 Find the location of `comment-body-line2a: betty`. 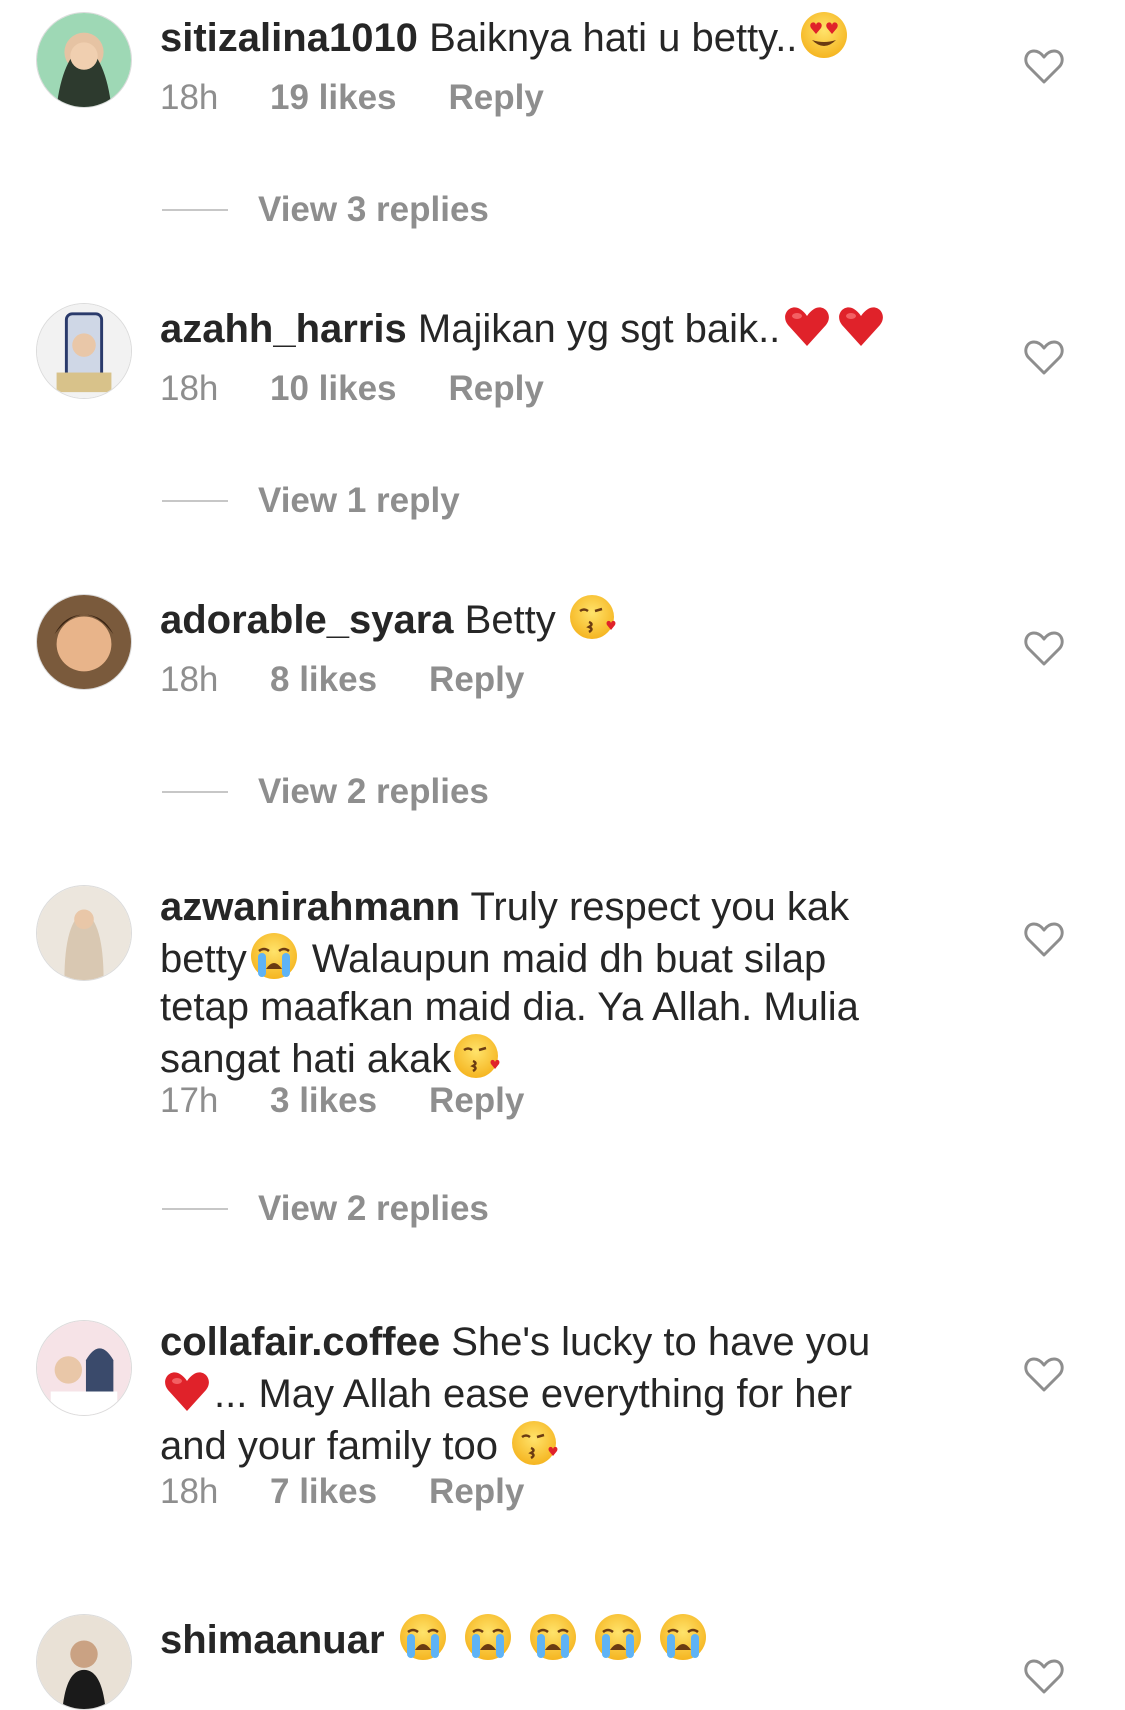

comment-body-line2a: betty is located at coordinates (203, 959).